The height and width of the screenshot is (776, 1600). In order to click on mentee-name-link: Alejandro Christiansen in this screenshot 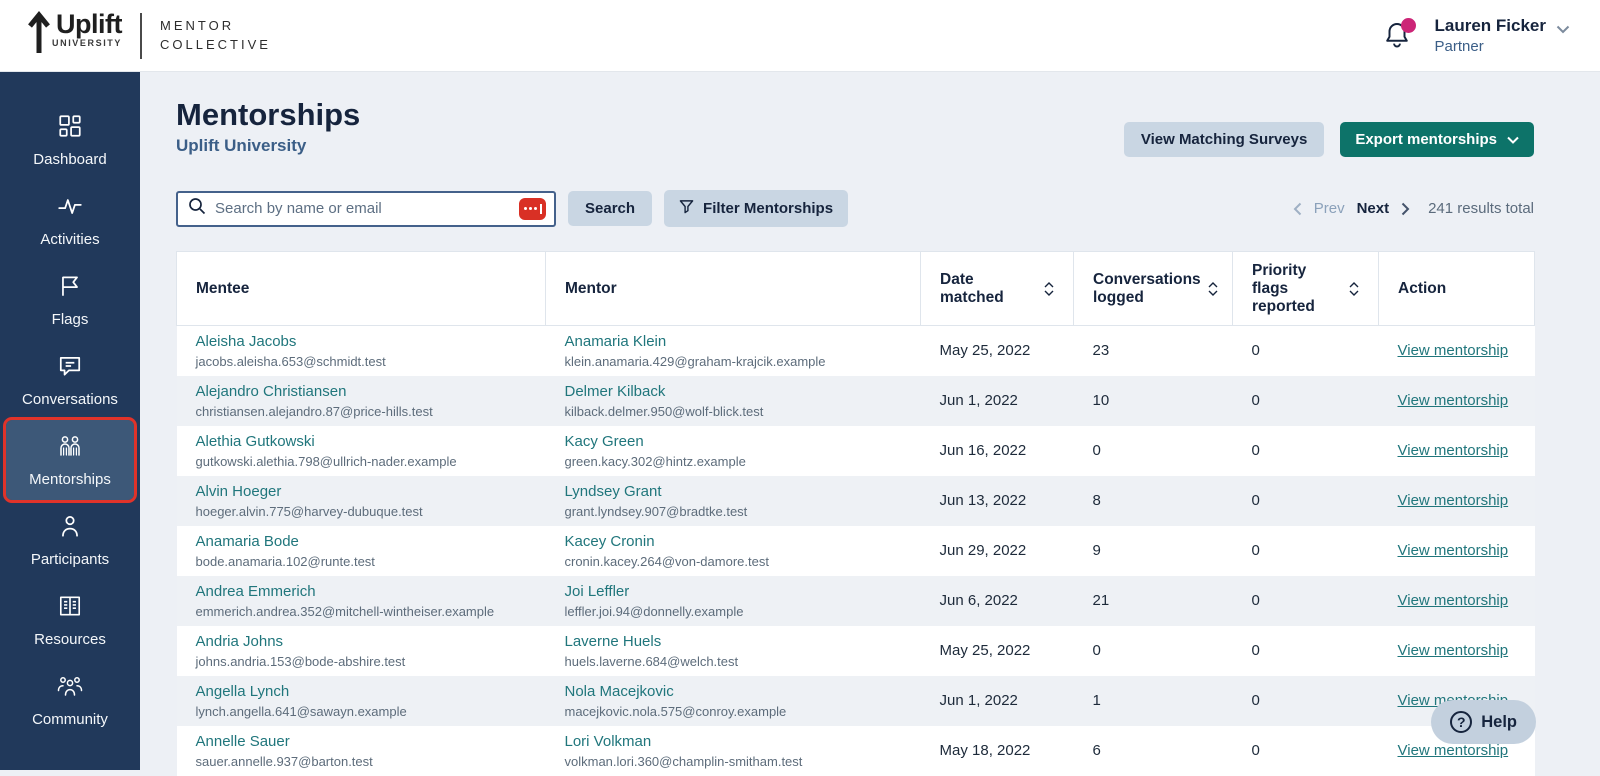, I will do `click(361, 392)`.